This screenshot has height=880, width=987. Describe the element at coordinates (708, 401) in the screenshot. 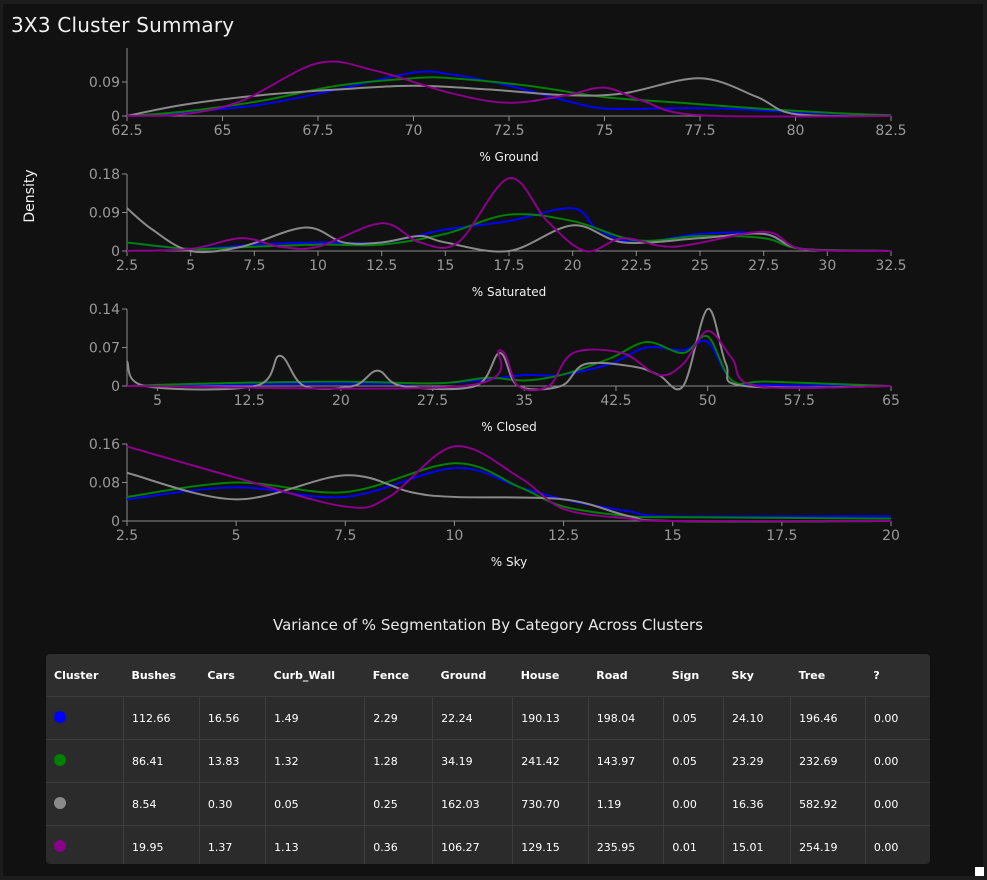

I see `x-tick-label: 50` at that location.